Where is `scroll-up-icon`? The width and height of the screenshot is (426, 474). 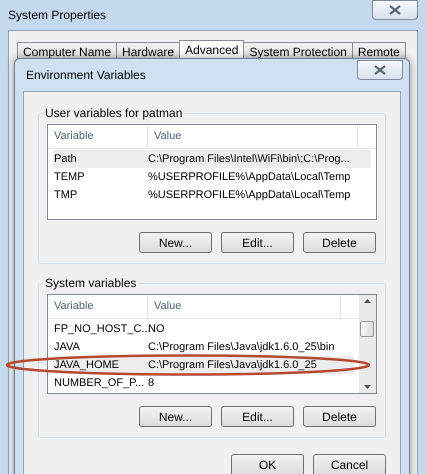
scroll-up-icon is located at coordinates (367, 301).